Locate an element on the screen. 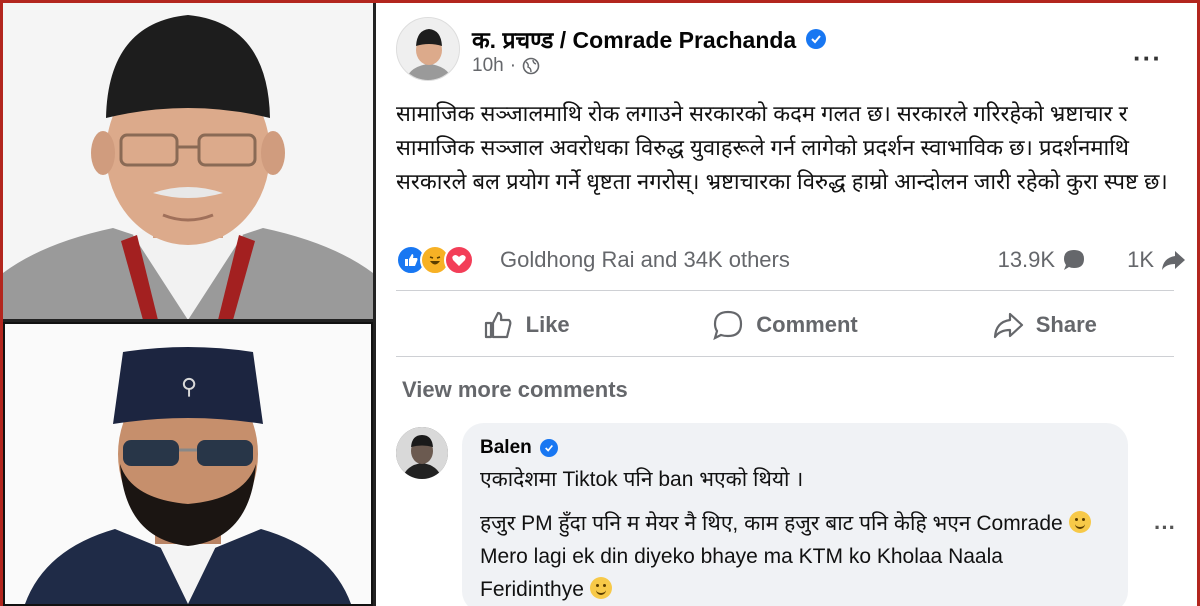 This screenshot has height=606, width=1200. share-icon is located at coordinates (1008, 325).